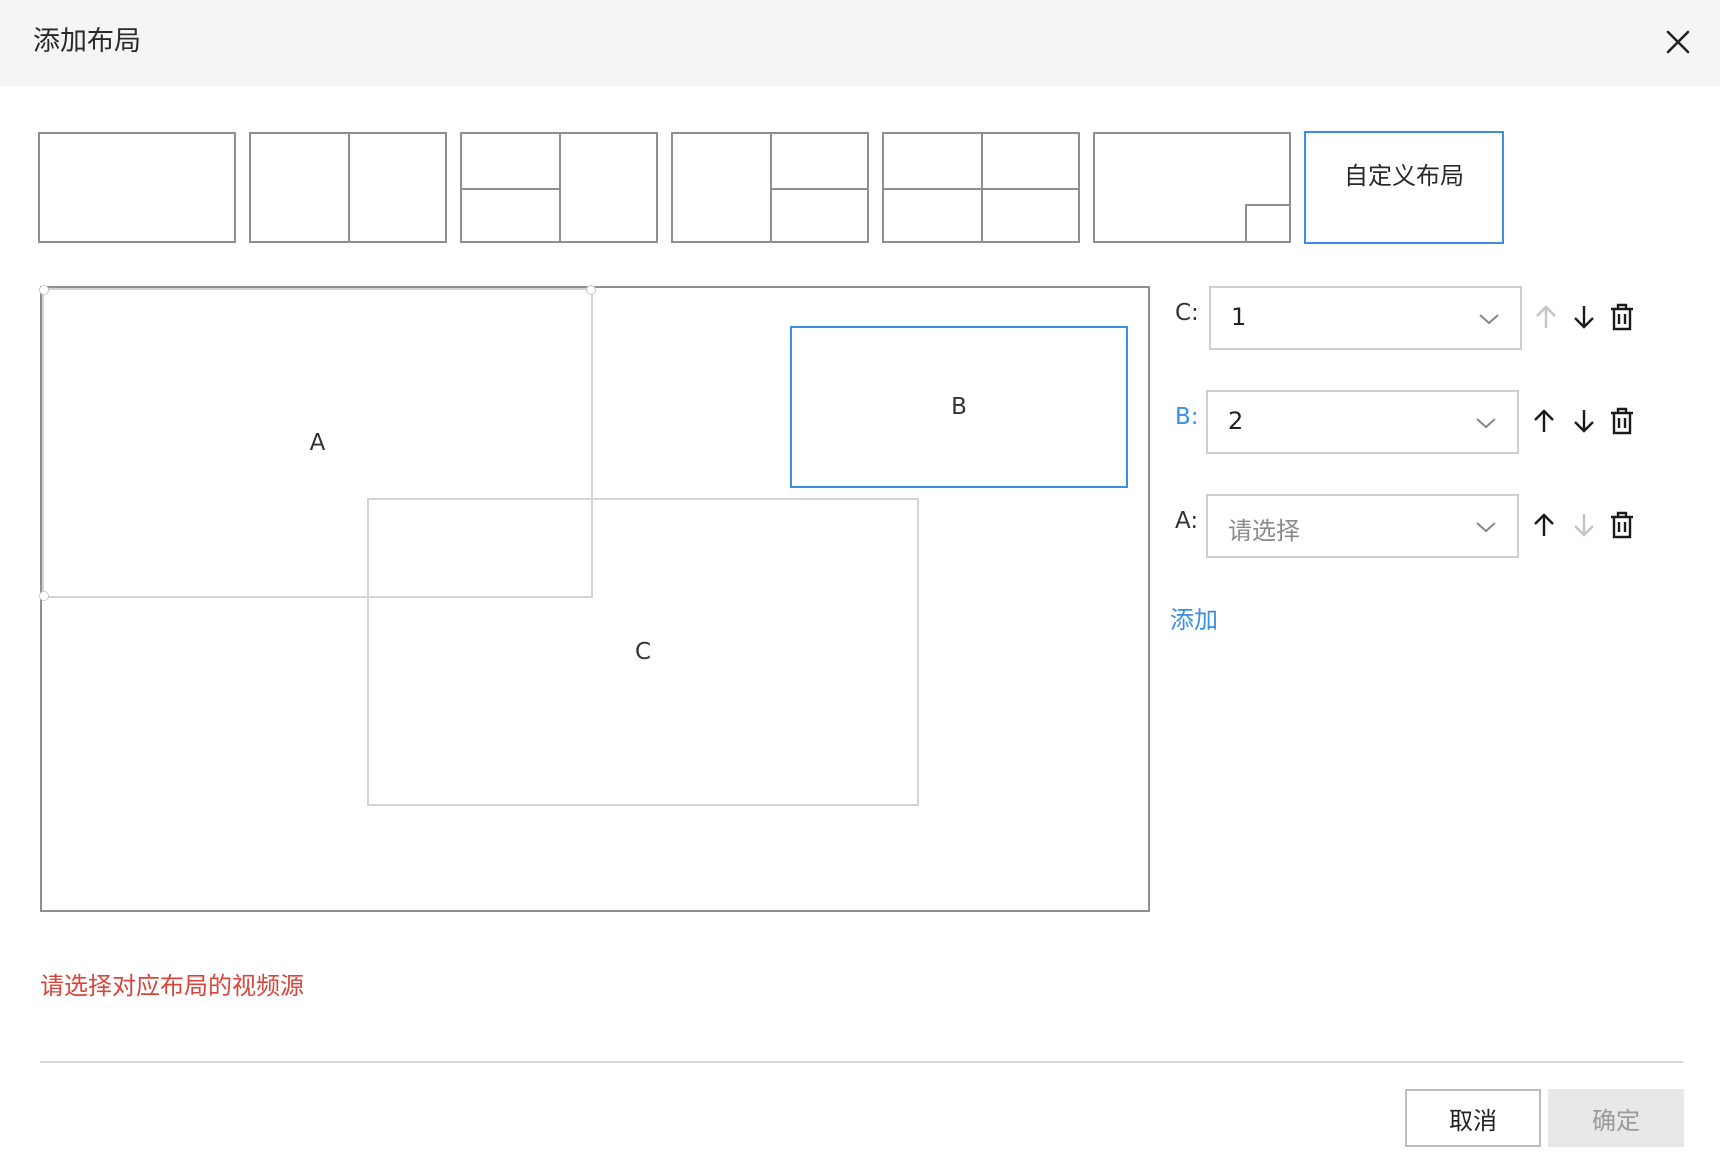 Image resolution: width=1720 pixels, height=1168 pixels. I want to click on preset-single-layout, so click(137, 187).